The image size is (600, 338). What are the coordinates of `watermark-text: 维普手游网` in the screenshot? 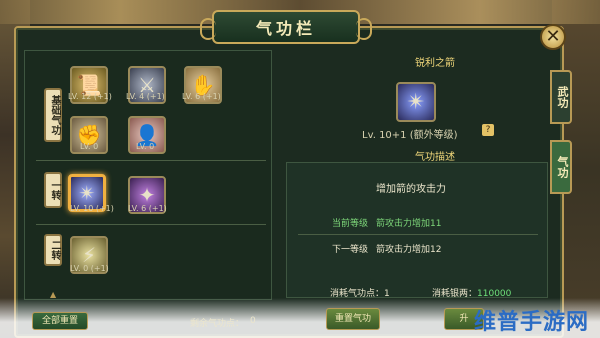 It's located at (532, 322).